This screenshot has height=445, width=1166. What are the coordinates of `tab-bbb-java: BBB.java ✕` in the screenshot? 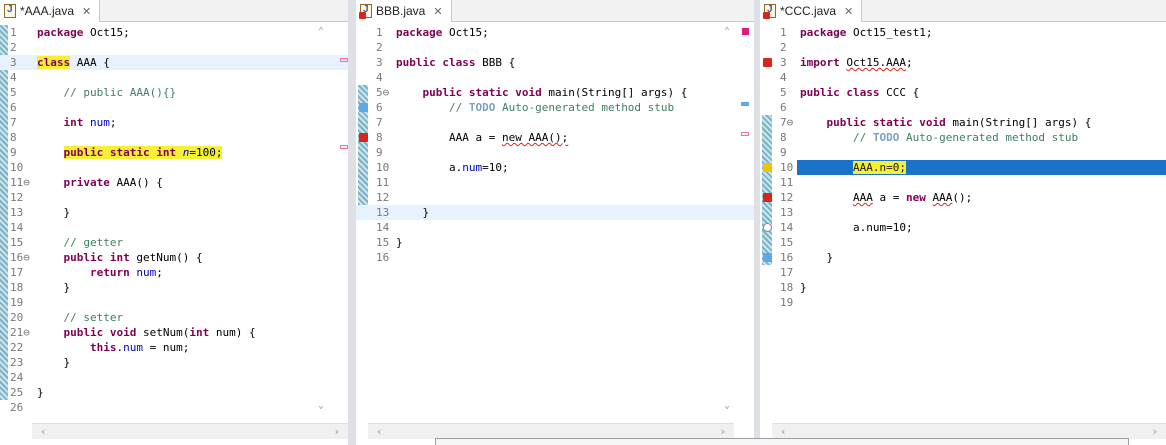 It's located at (404, 11).